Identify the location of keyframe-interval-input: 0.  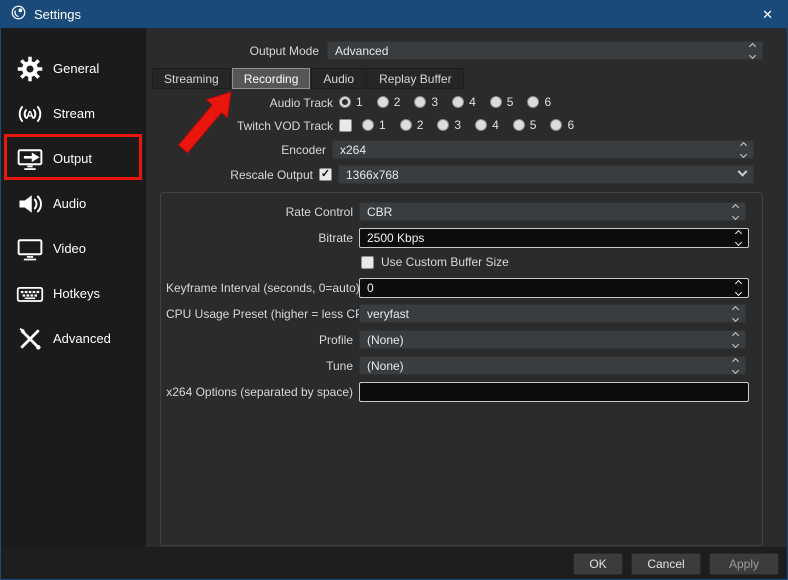
(554, 288).